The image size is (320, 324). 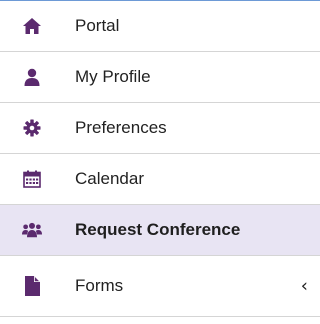 I want to click on menu-item-label: Request Conference, so click(x=158, y=229).